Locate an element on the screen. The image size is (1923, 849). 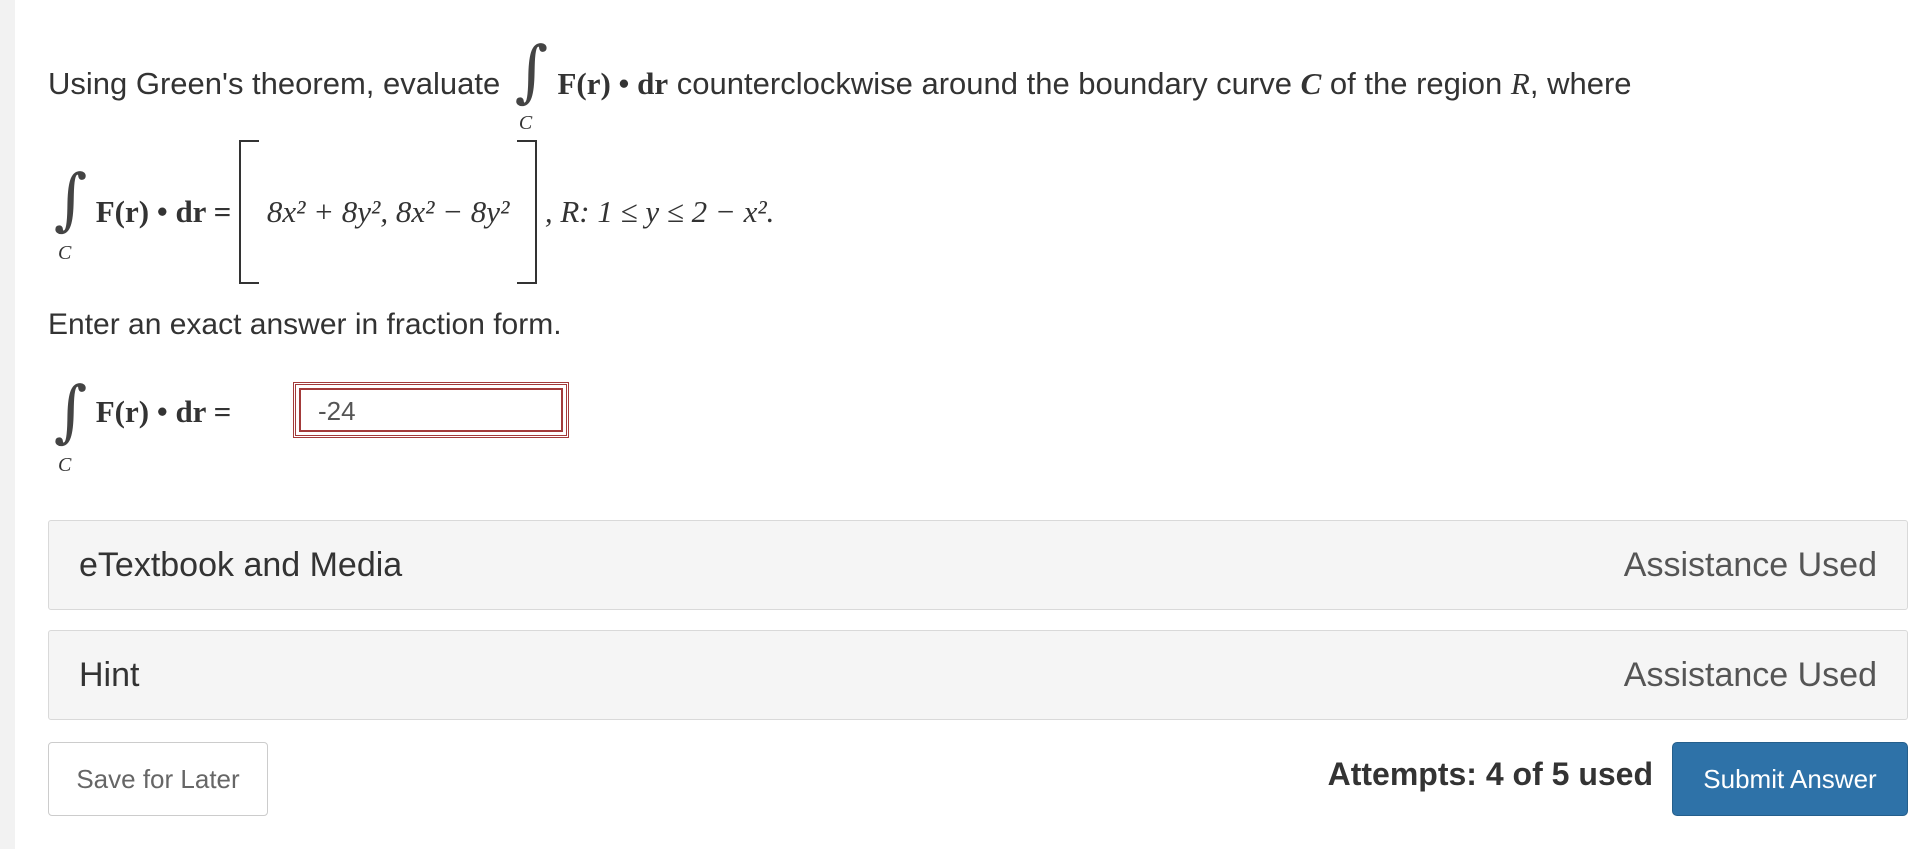
left-bracket is located at coordinates (249, 212).